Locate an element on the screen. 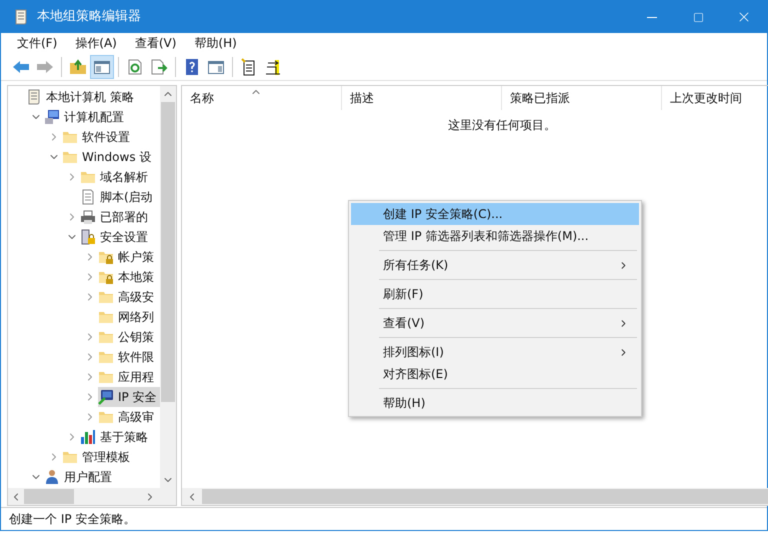  menu-item: 文件(F) is located at coordinates (37, 43).